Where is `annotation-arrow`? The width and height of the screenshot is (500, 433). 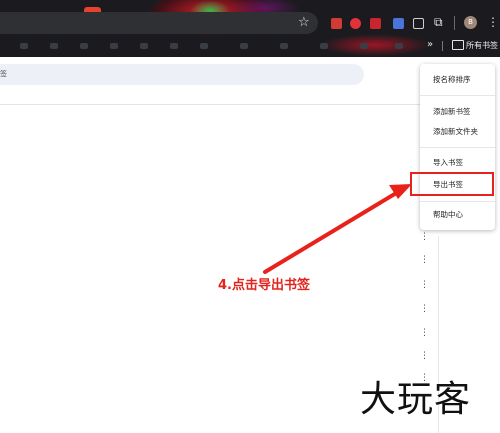 annotation-arrow is located at coordinates (337, 229).